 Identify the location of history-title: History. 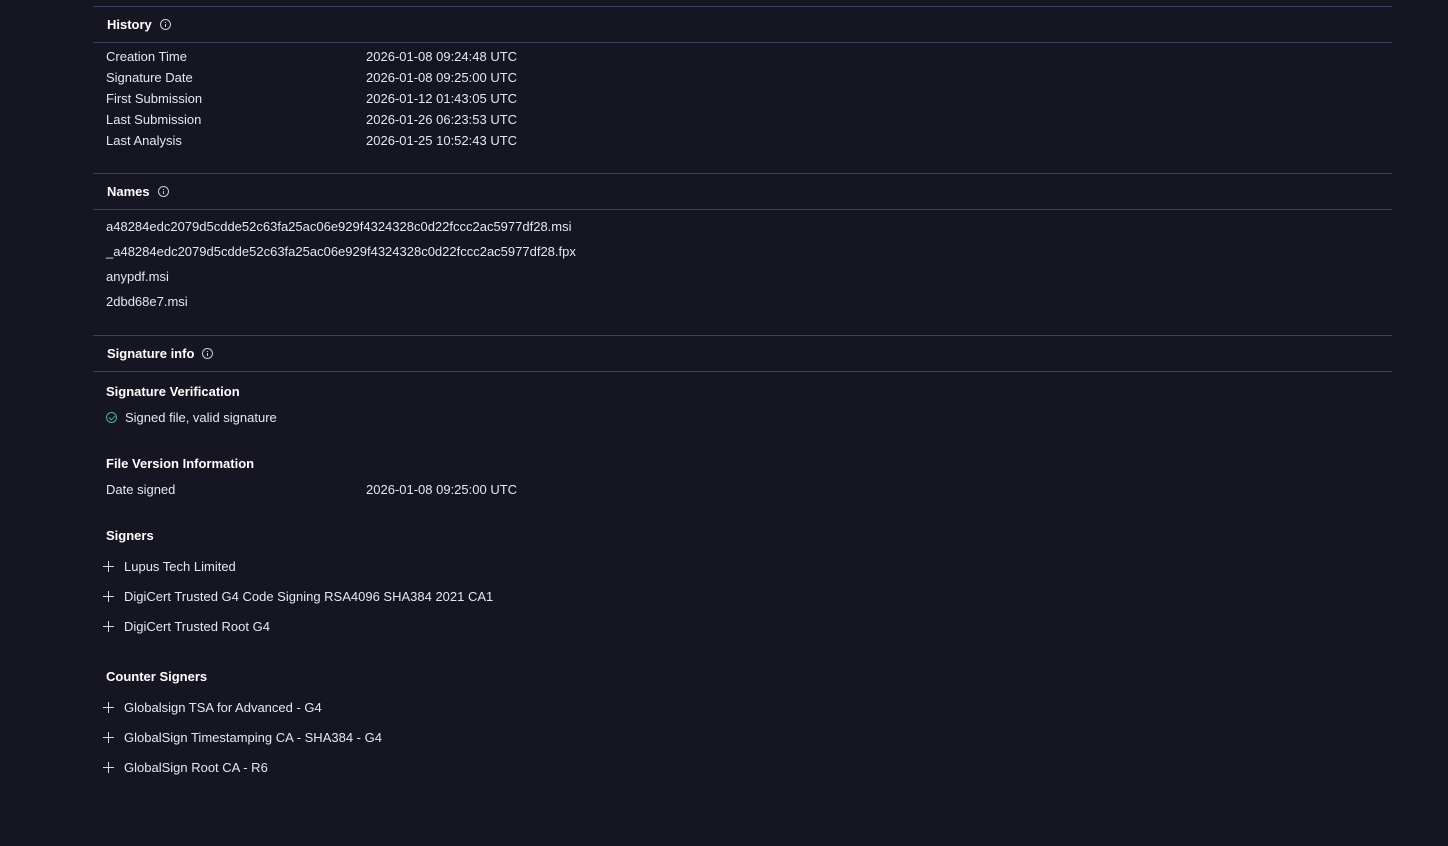
(129, 24).